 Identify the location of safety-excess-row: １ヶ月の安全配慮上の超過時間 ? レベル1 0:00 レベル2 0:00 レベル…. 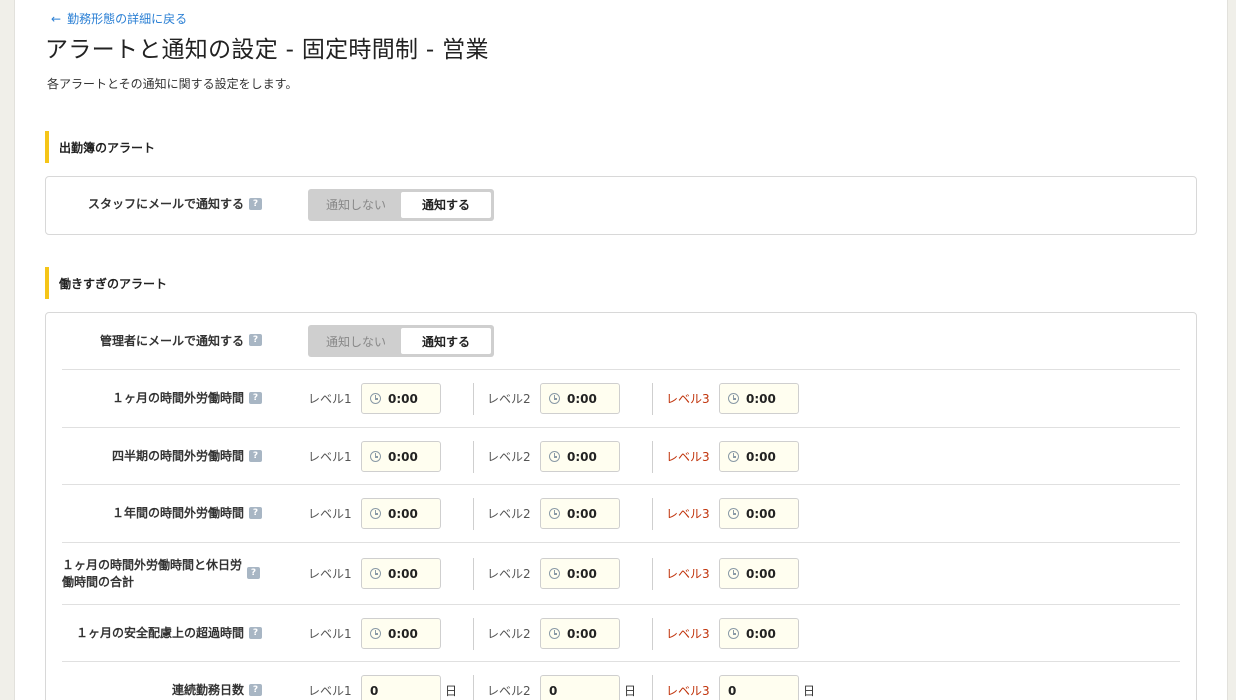
(621, 633).